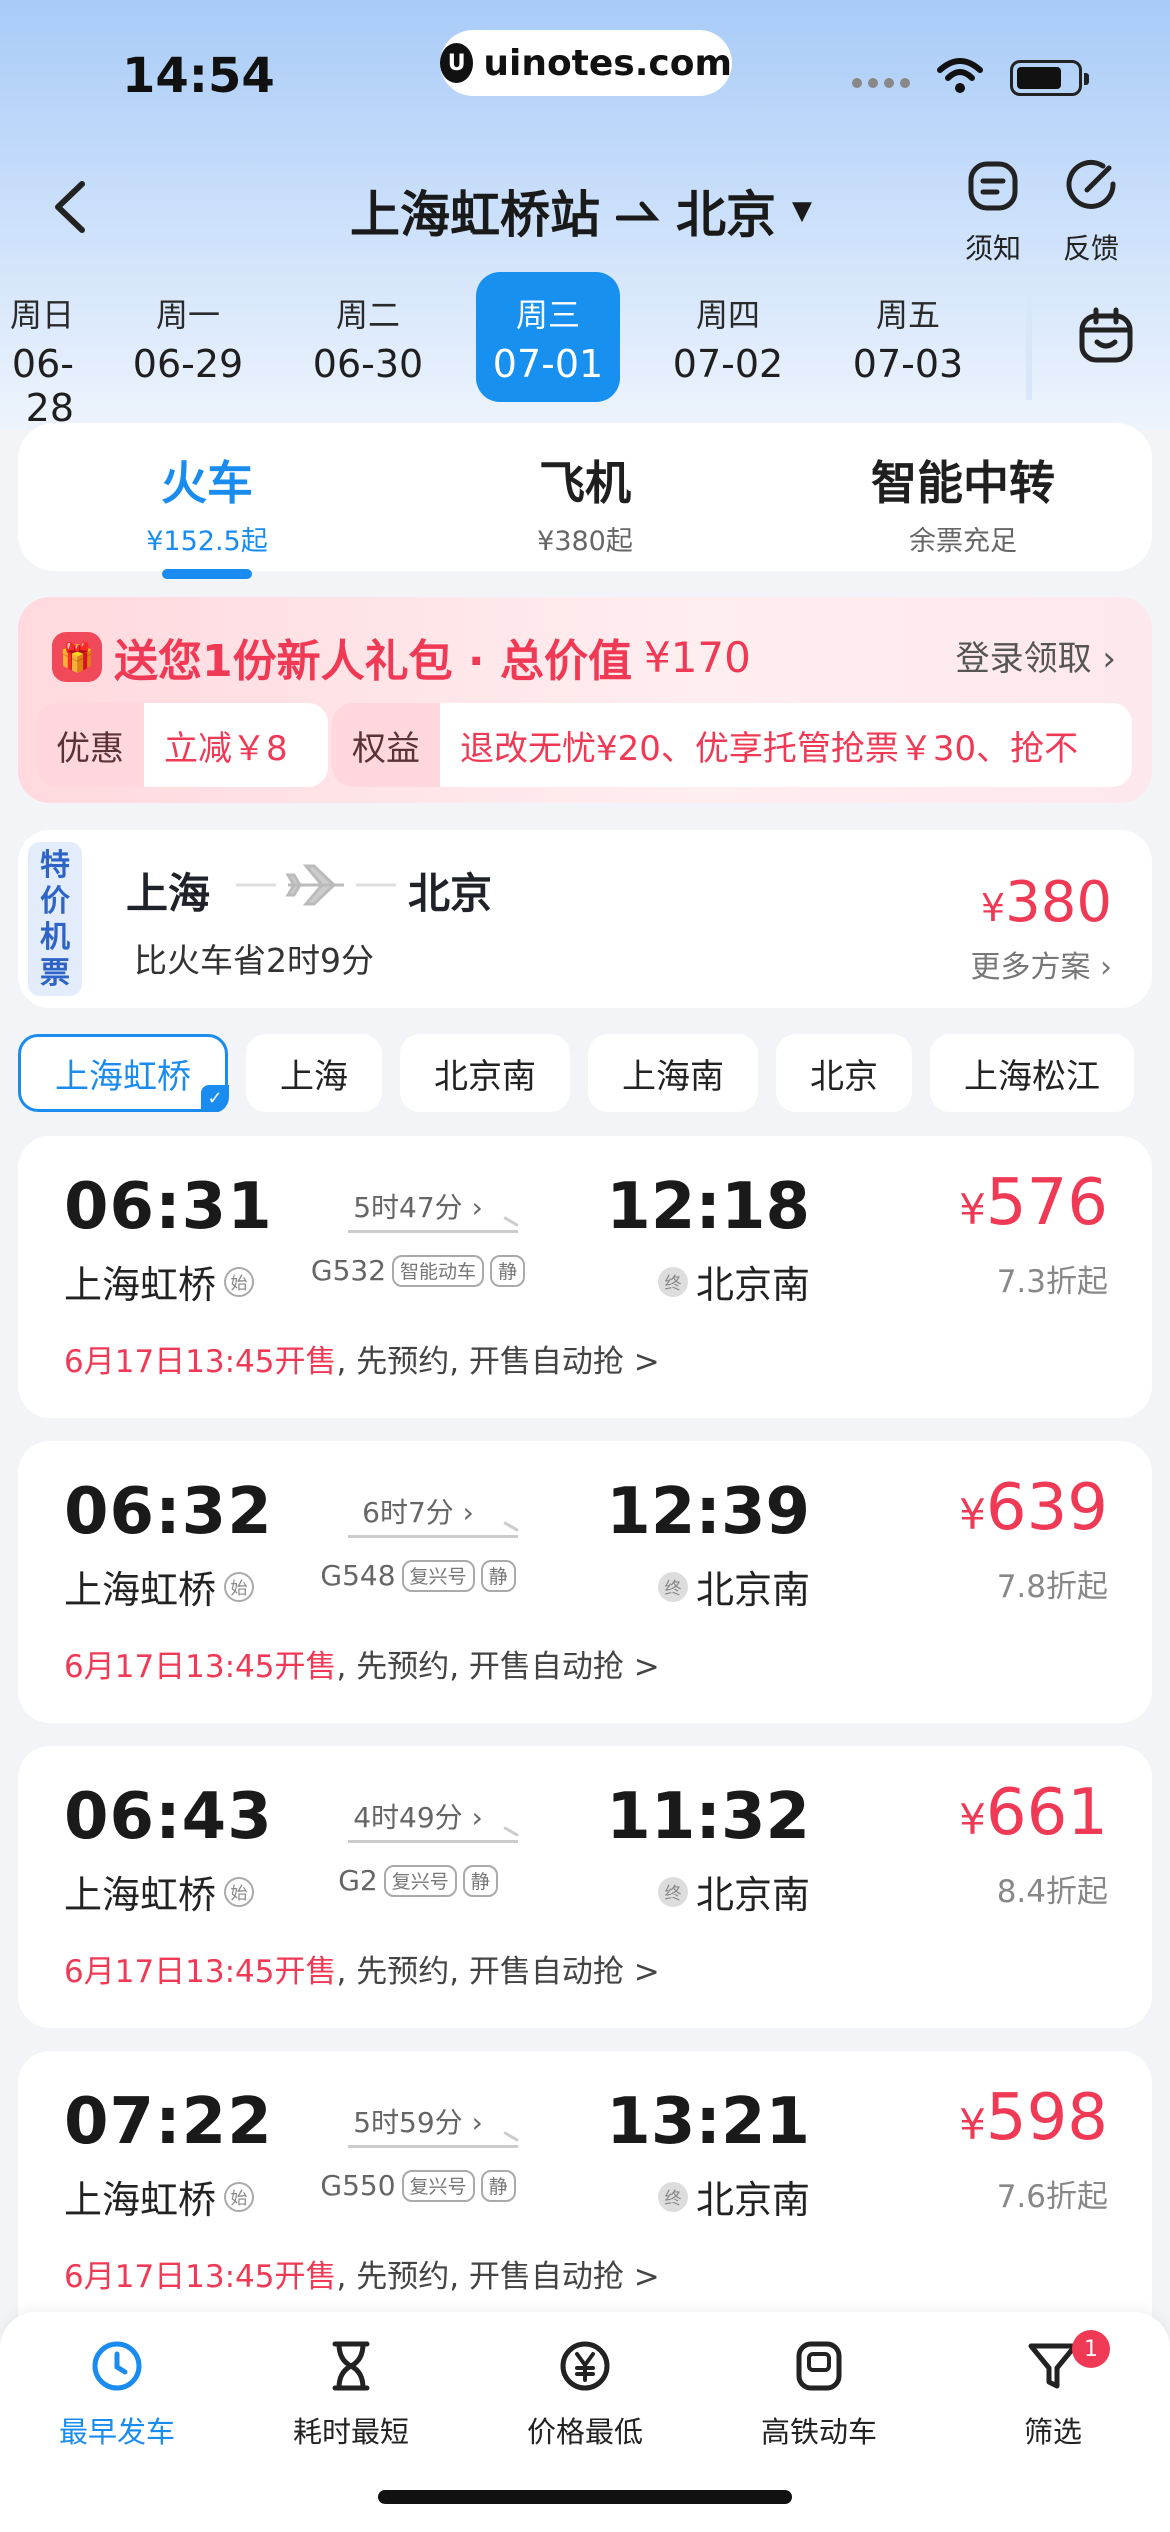 This screenshot has width=1170, height=2532. Describe the element at coordinates (438, 1270) in the screenshot. I see `train-type-tag: 智能动车` at that location.